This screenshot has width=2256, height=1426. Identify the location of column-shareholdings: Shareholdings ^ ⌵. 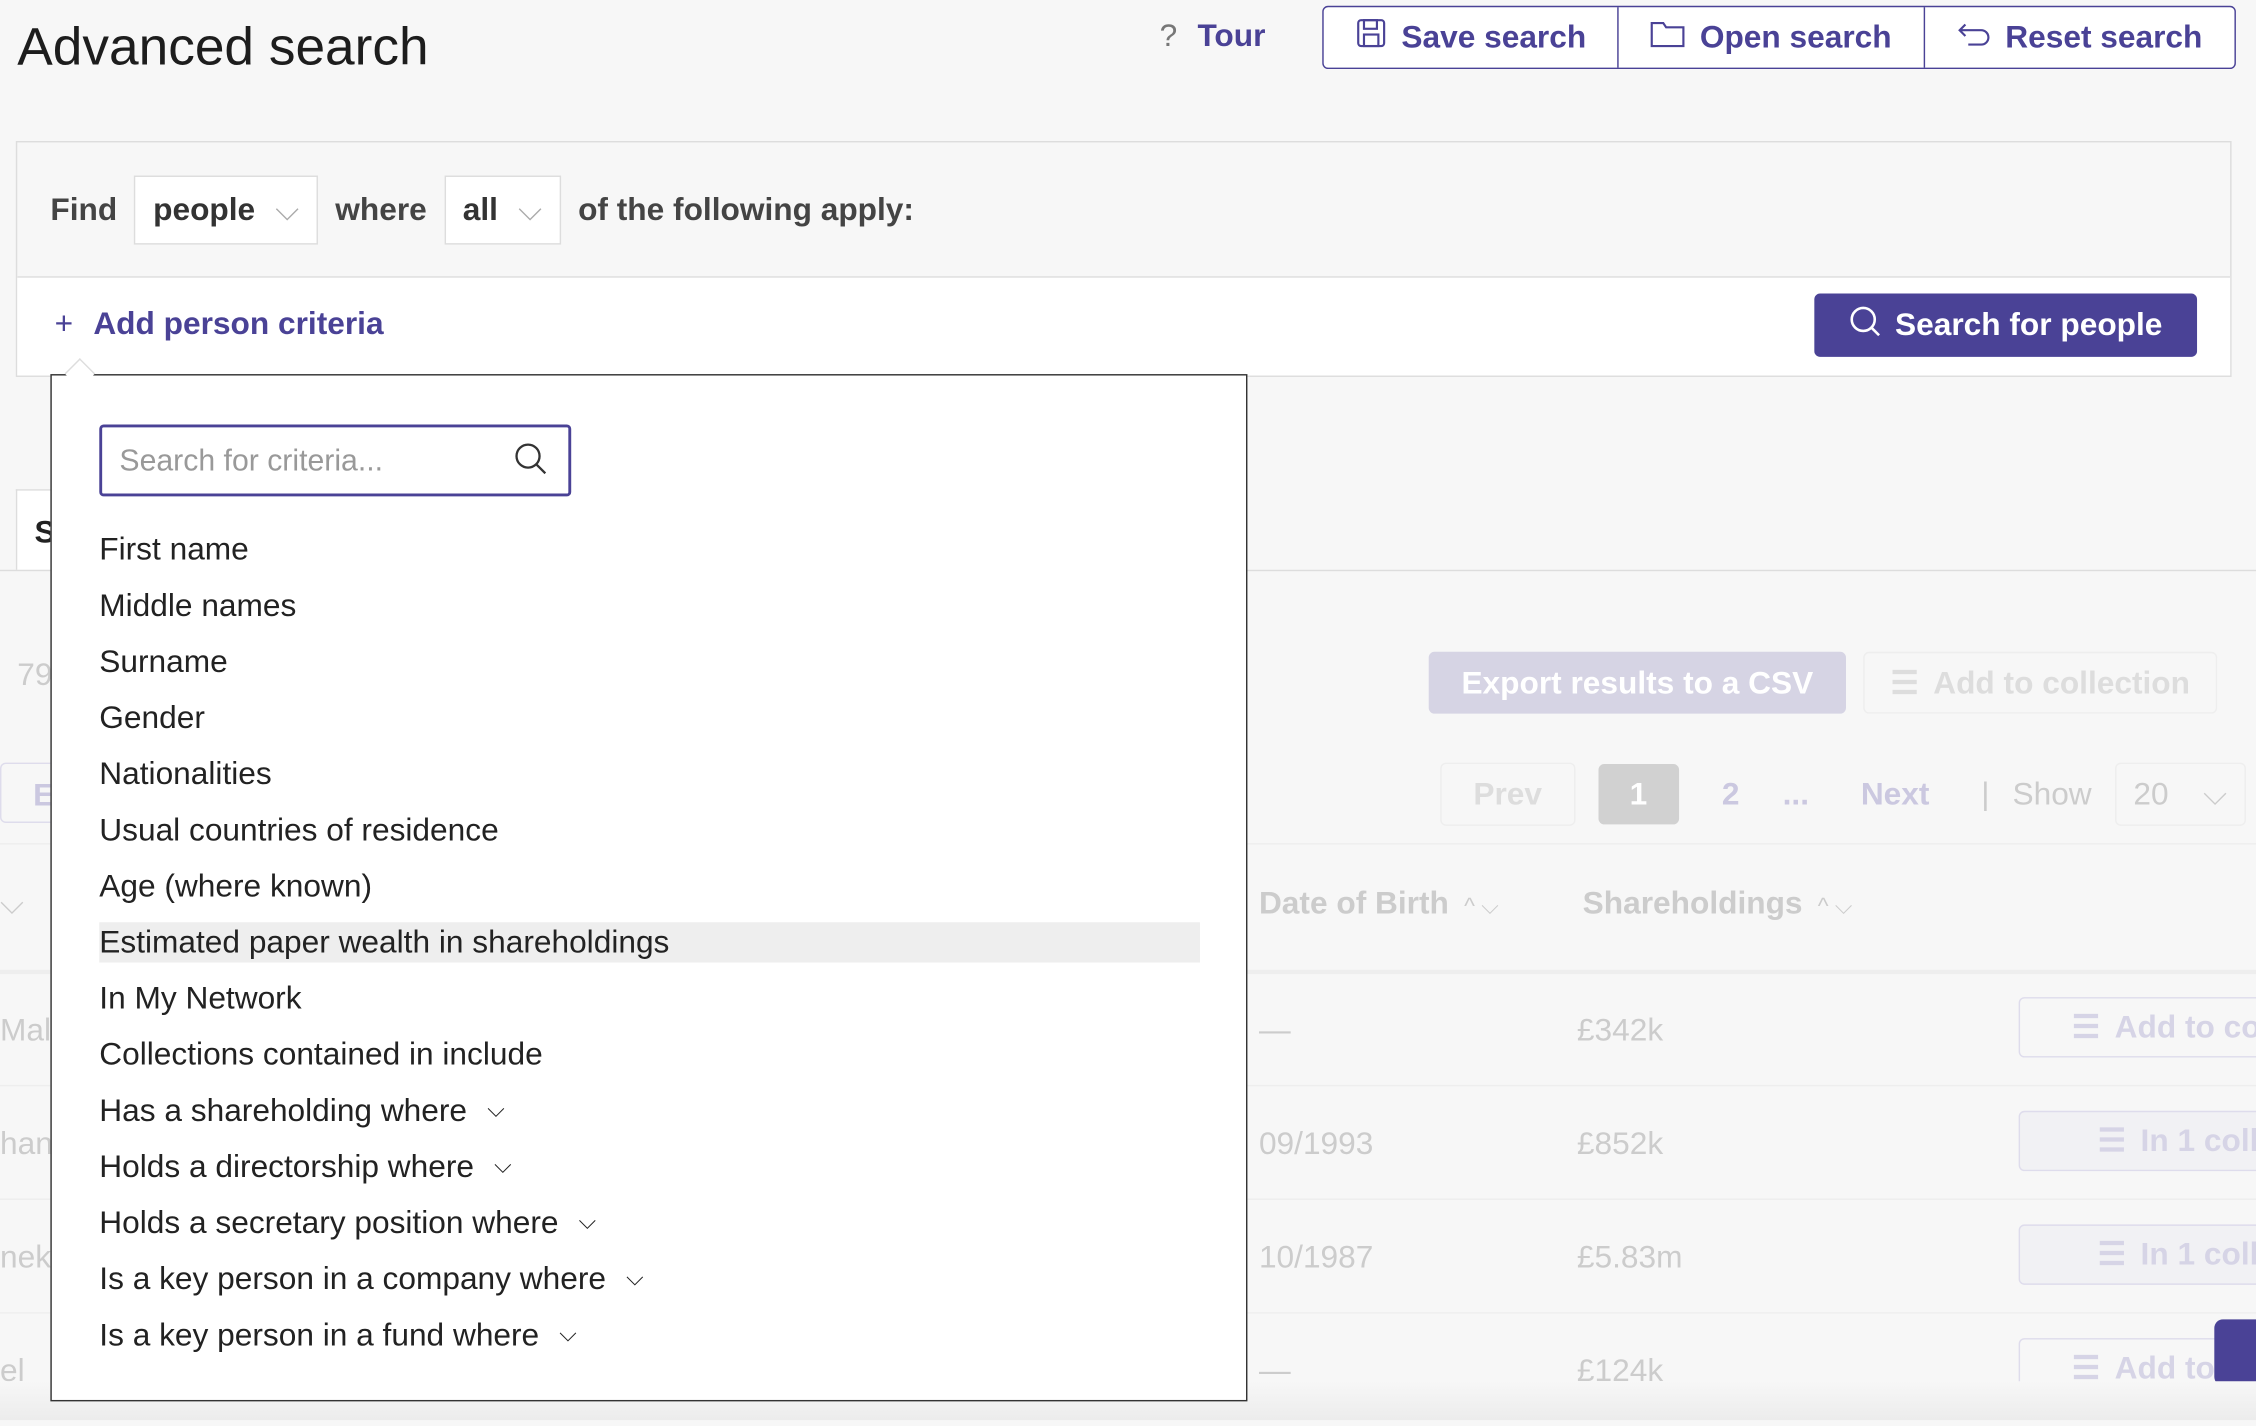
(1718, 903).